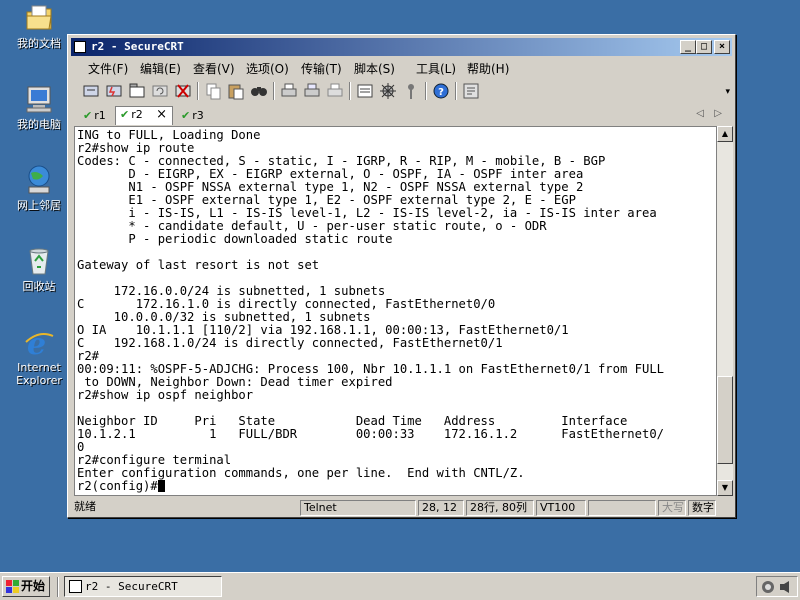 The width and height of the screenshot is (800, 600). I want to click on status-num-lock: 数字, so click(702, 508).